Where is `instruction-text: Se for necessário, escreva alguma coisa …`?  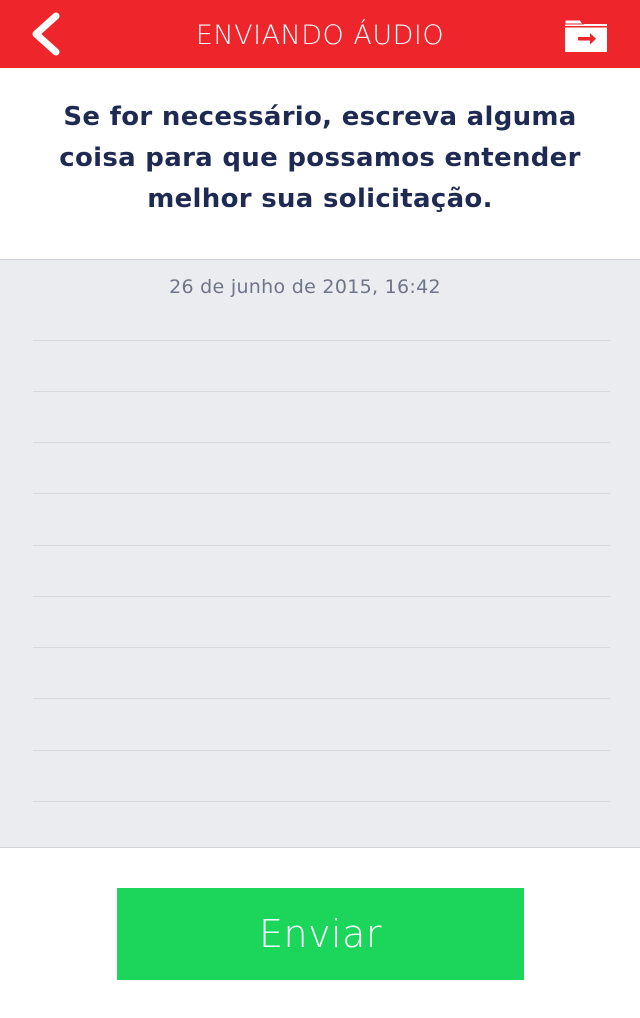 instruction-text: Se for necessário, escreva alguma coisa … is located at coordinates (320, 158).